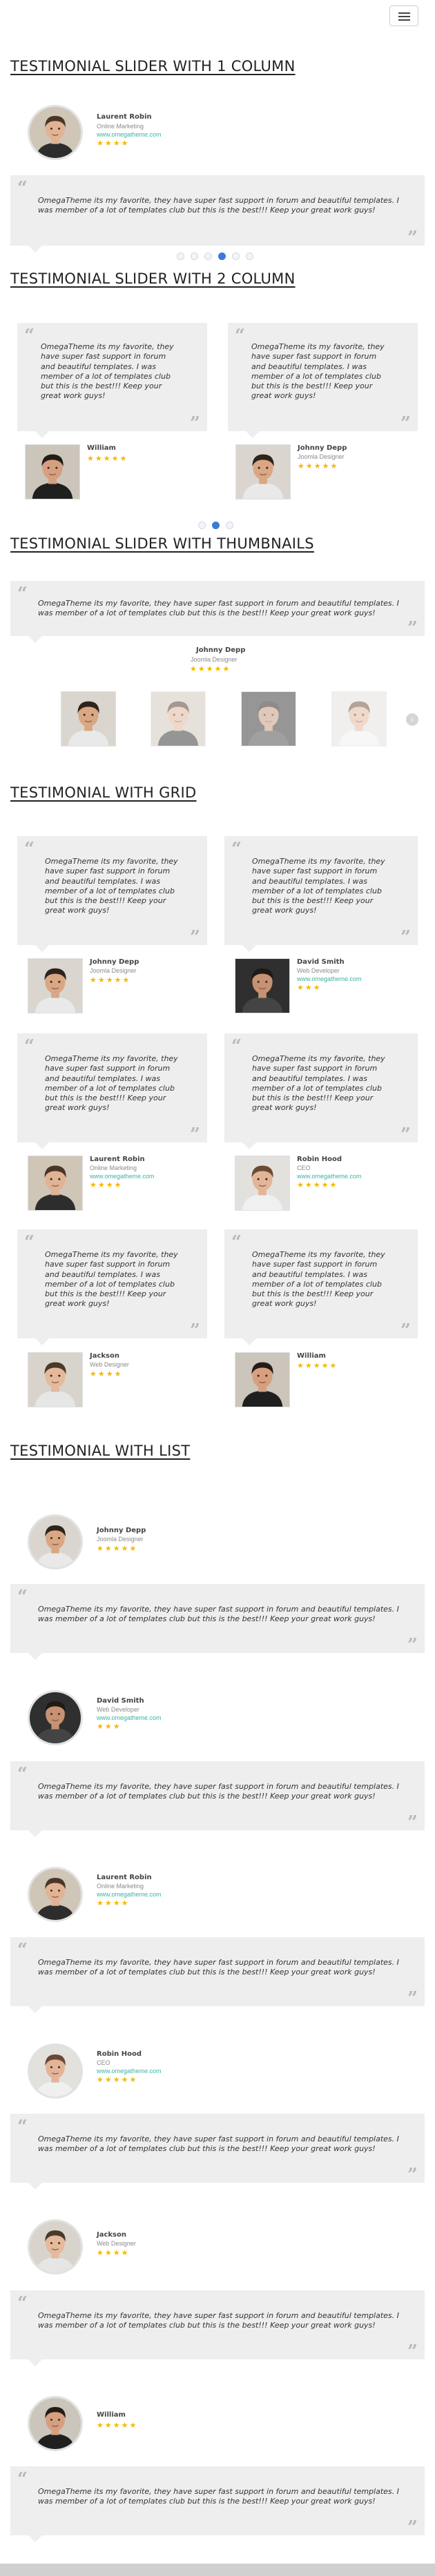 This screenshot has height=2576, width=435. I want to click on thumbnail-laurent-robin, so click(178, 718).